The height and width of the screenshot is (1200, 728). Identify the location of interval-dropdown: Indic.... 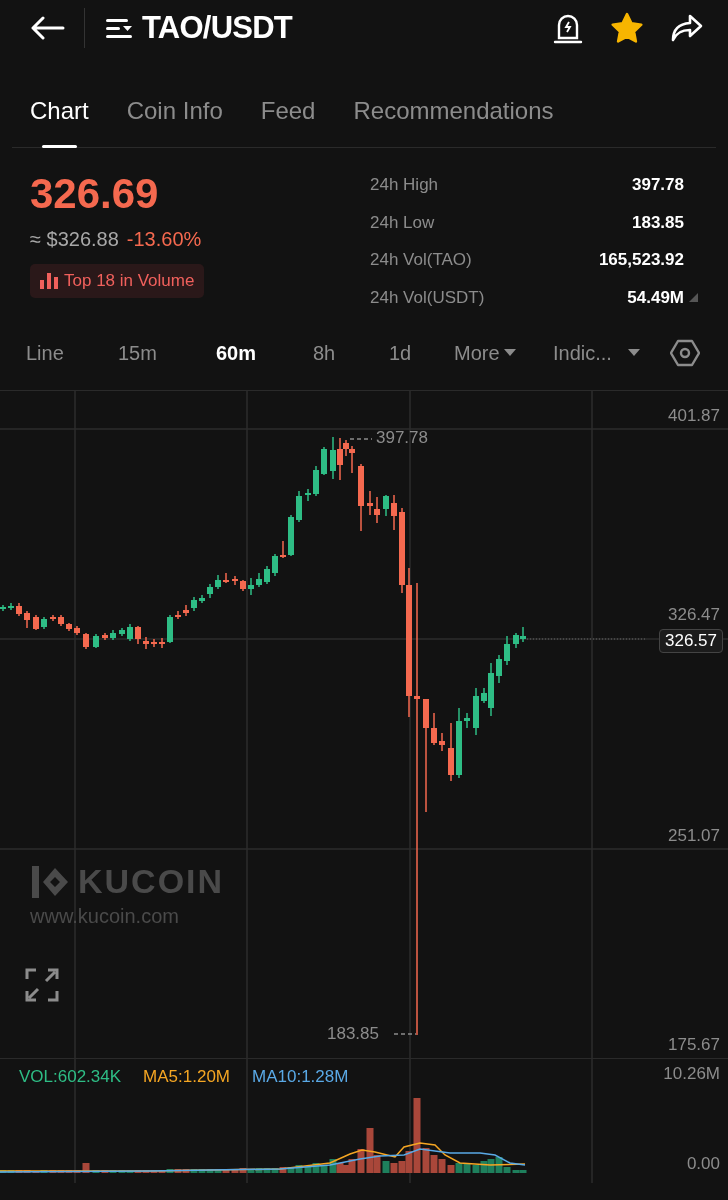
(610, 353).